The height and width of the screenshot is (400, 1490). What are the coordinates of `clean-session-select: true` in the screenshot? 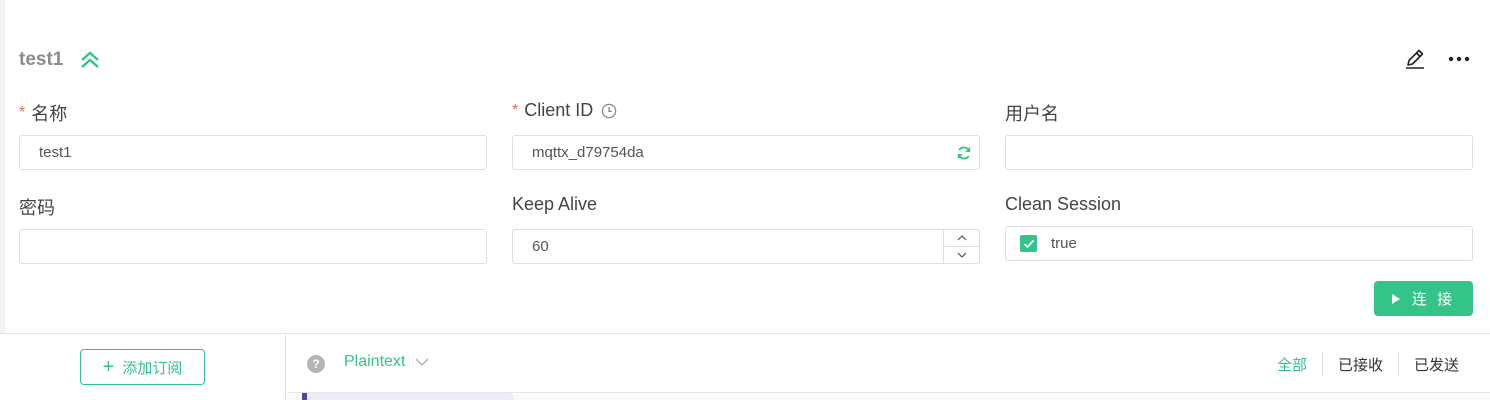 It's located at (1239, 243).